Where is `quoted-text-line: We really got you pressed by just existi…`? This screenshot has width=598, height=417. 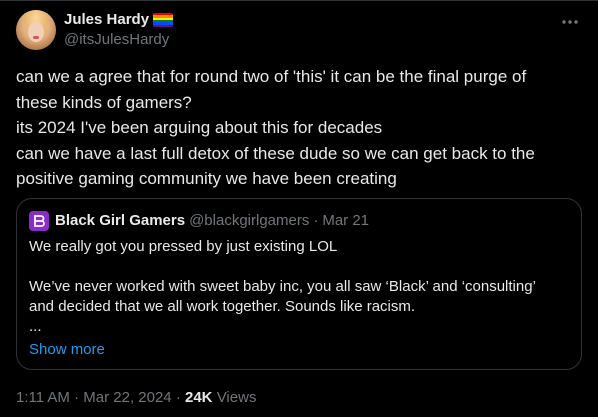
quoted-text-line: We really got you pressed by just existi… is located at coordinates (183, 246).